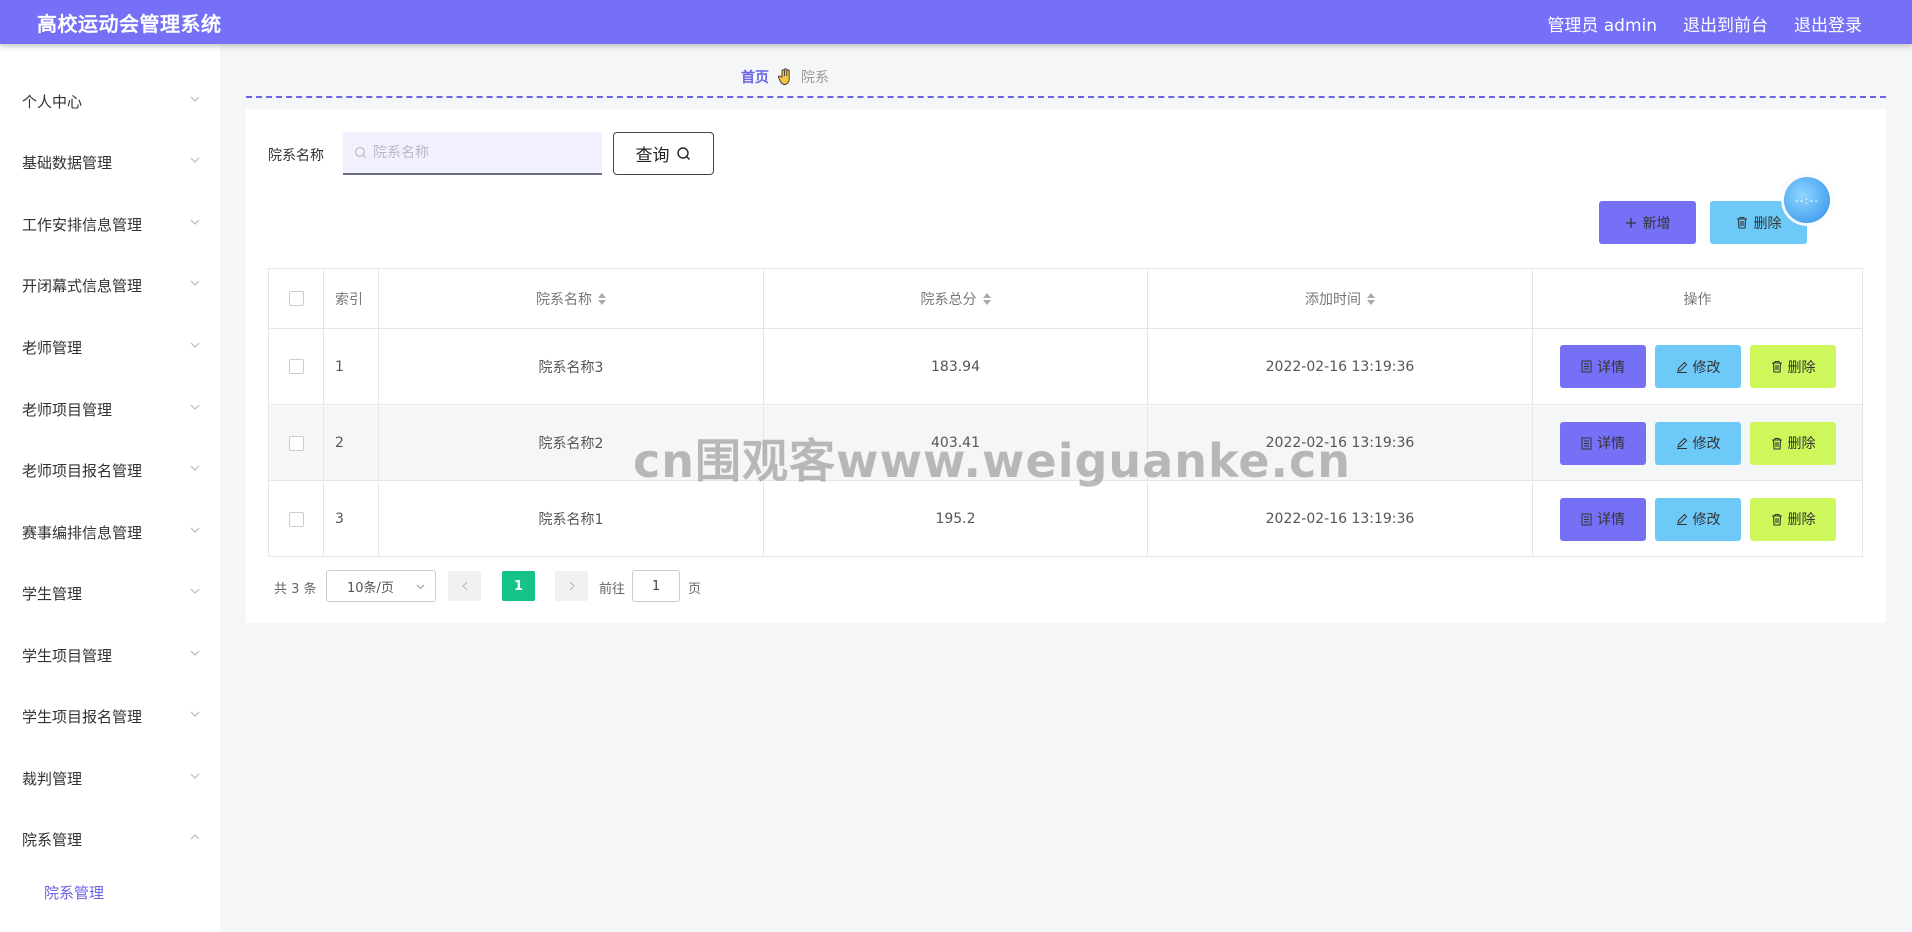 This screenshot has height=932, width=1912. I want to click on floating-widget: --:--, so click(1807, 200).